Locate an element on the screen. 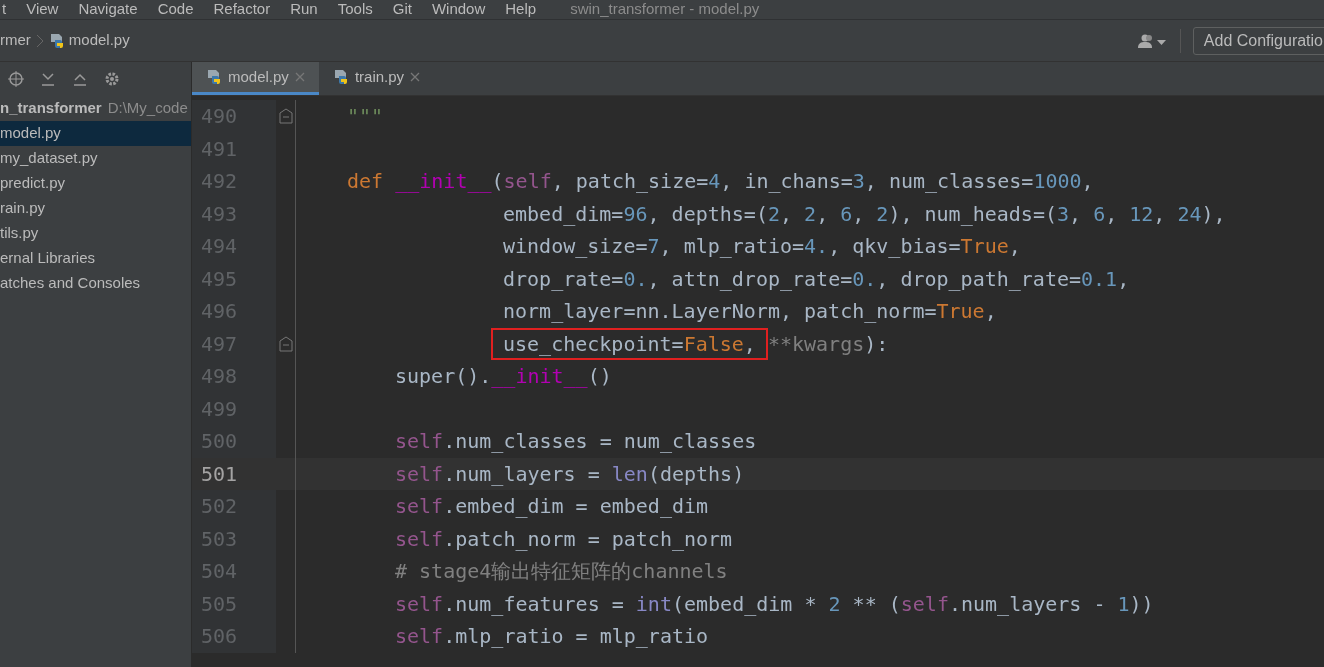 This screenshot has height=667, width=1324. tree-item: rain.py is located at coordinates (95, 208).